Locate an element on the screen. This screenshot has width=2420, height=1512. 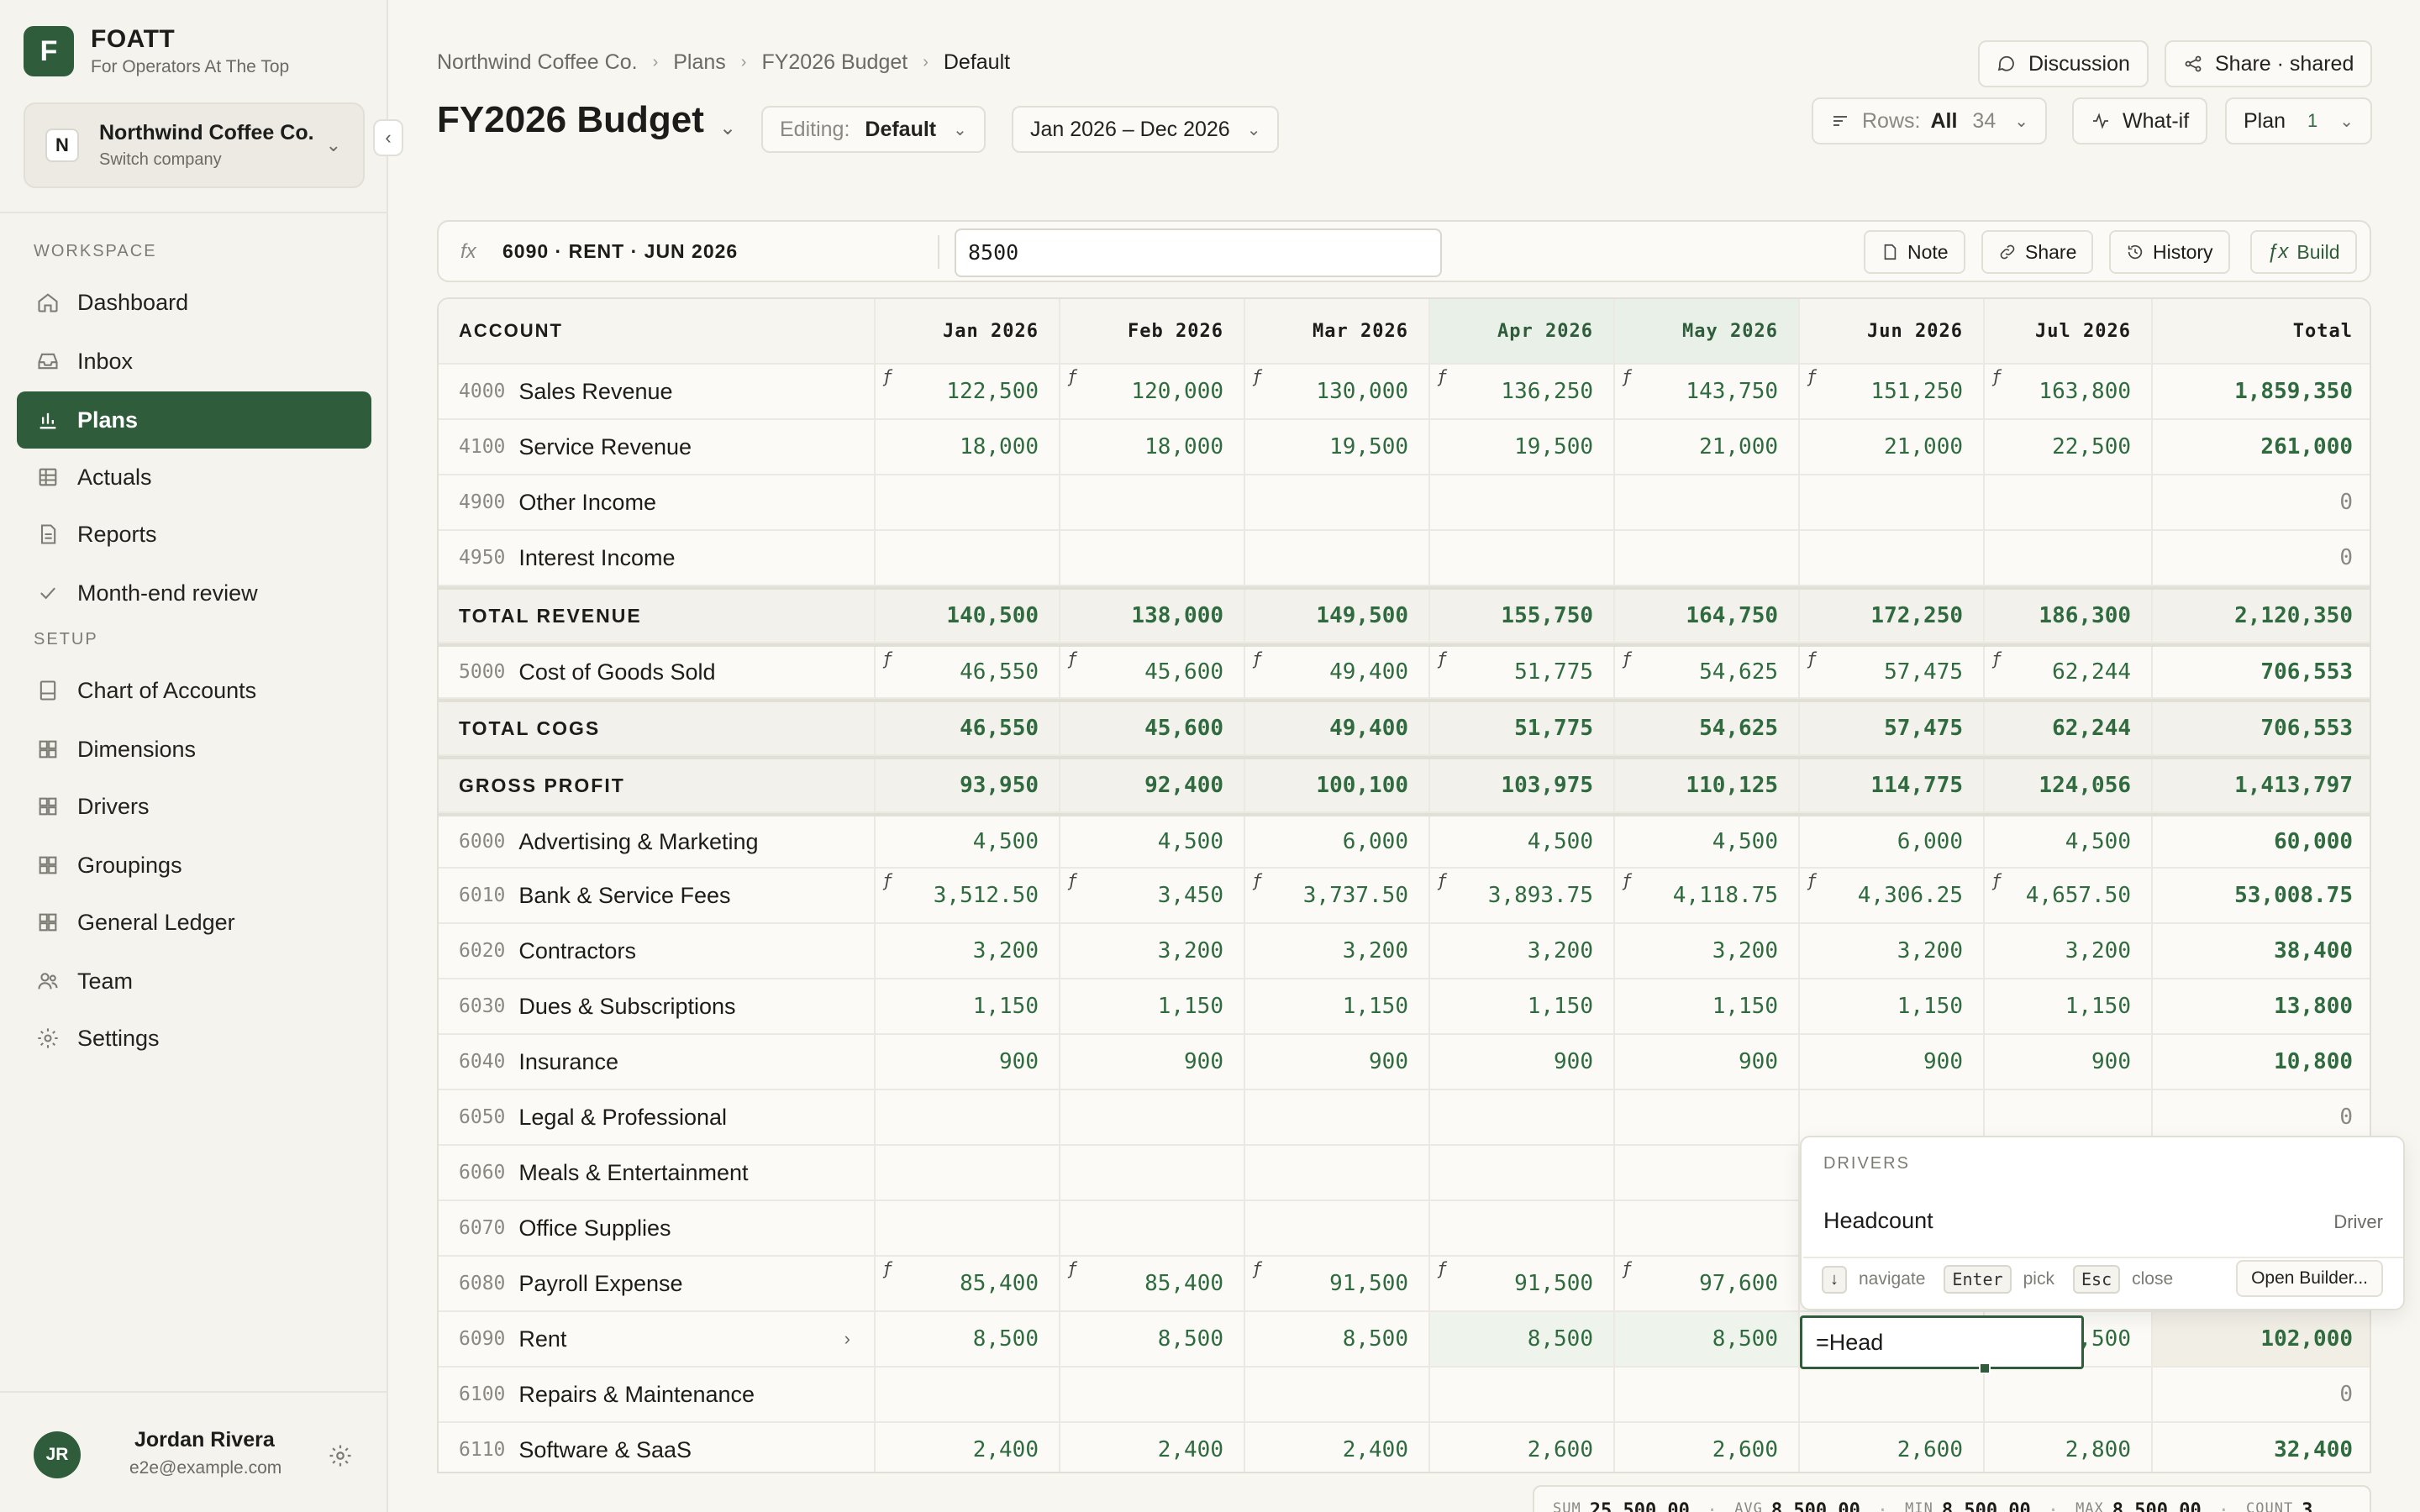
collapse-sidebar-button: ‹ is located at coordinates (388, 137).